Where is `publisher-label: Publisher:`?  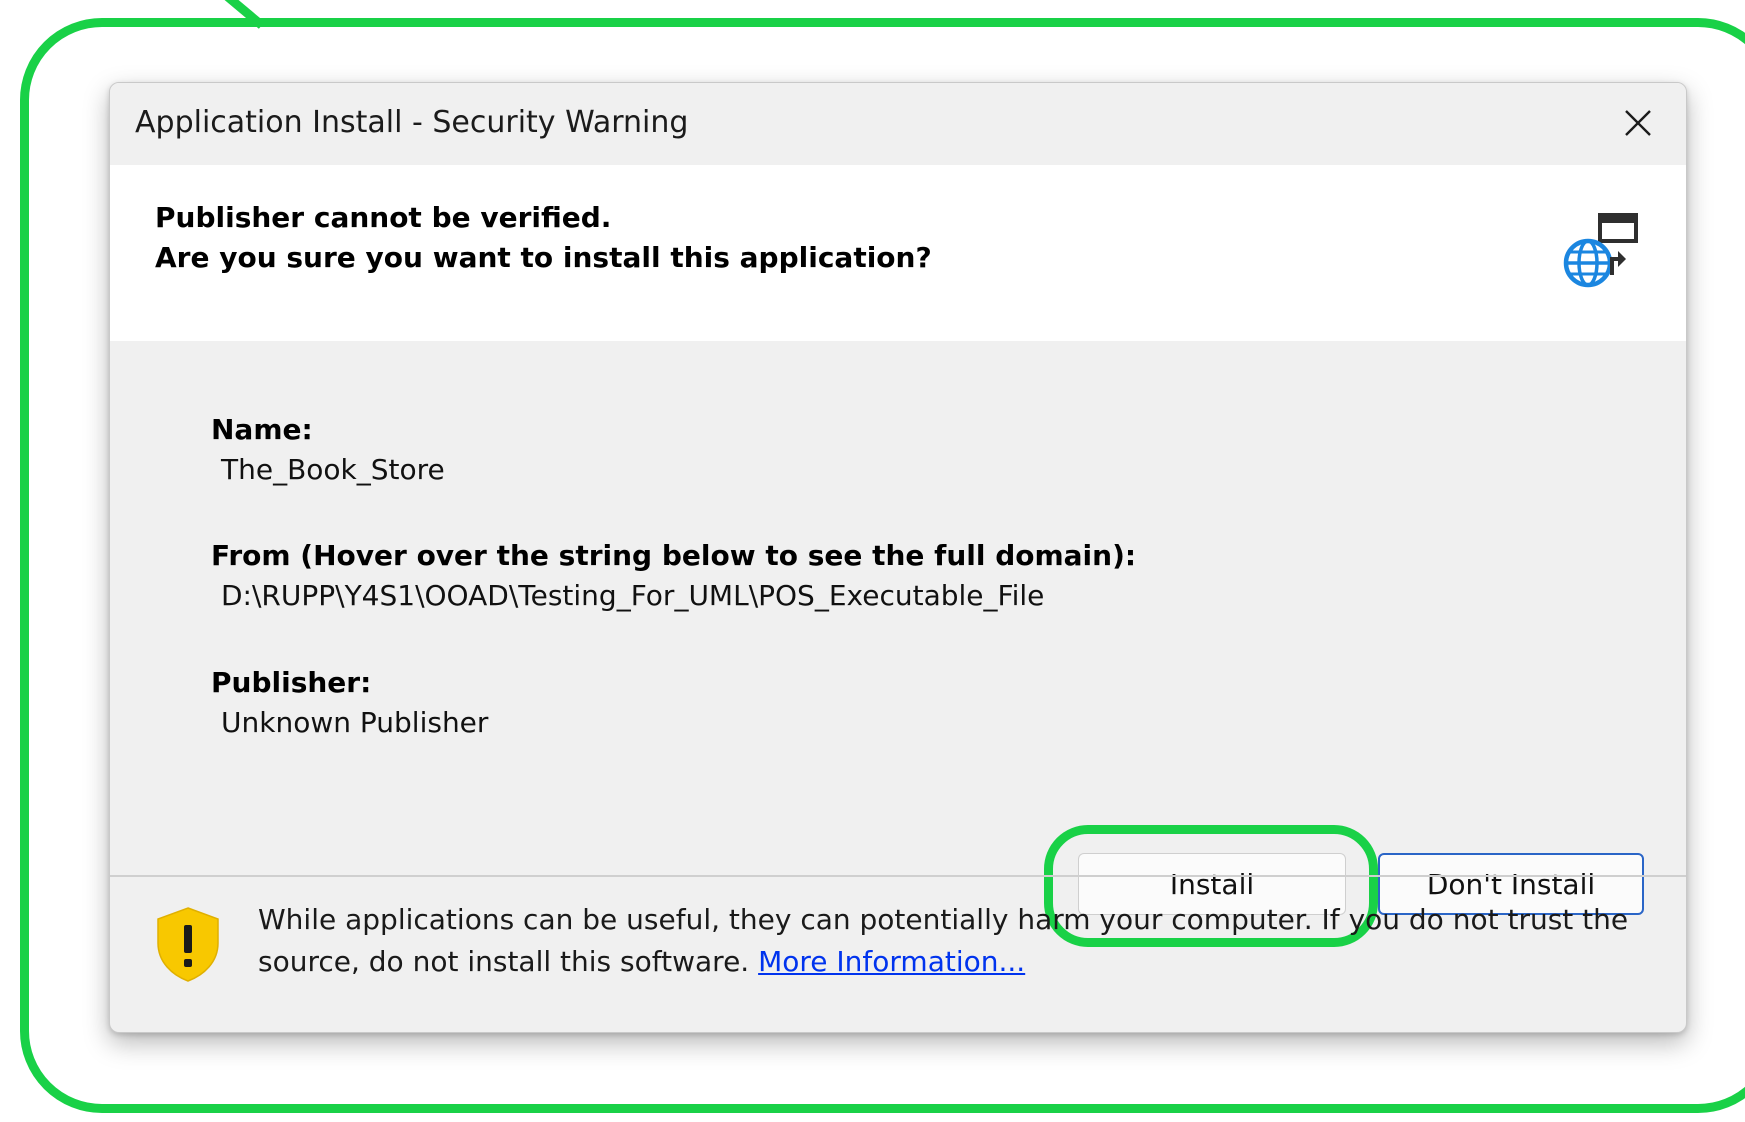
publisher-label: Publisher: is located at coordinates (291, 682).